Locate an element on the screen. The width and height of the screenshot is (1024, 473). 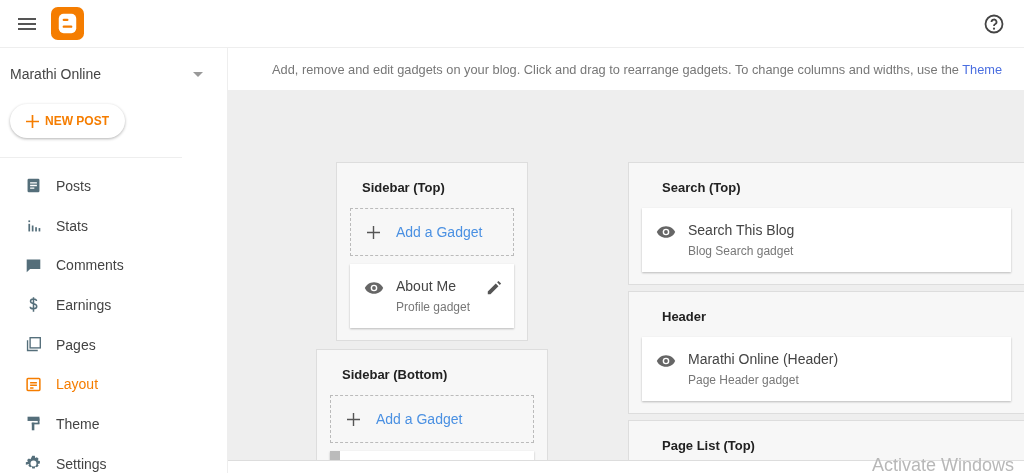
sidebar-item: Theme is located at coordinates (113, 424).